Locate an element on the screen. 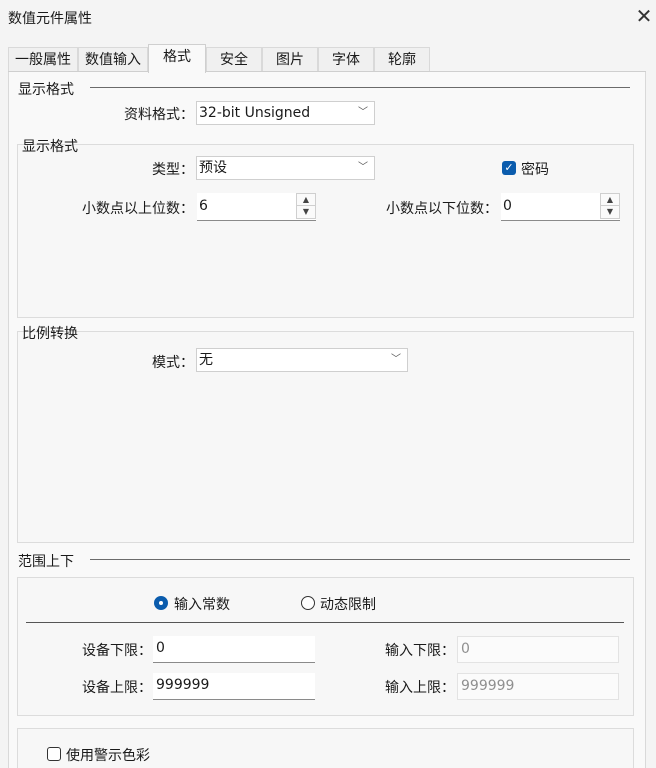 This screenshot has height=768, width=656. data-format-dropdown: 32-bit Unsigned ﹀ is located at coordinates (285, 113).